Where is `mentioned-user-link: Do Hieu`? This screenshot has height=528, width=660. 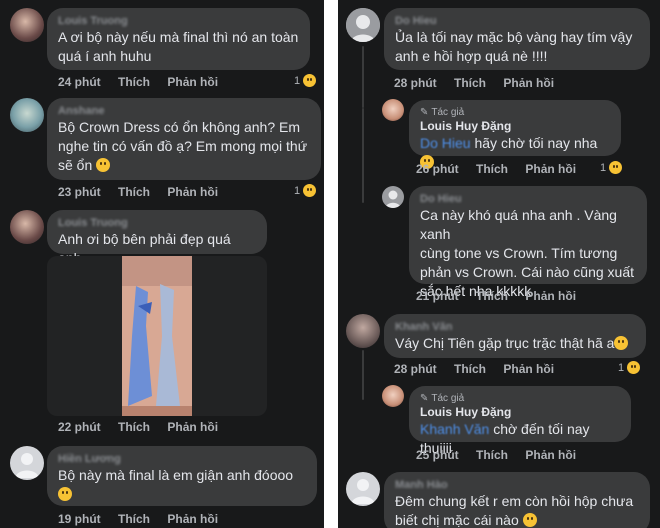
mentioned-user-link: Do Hieu is located at coordinates (445, 143).